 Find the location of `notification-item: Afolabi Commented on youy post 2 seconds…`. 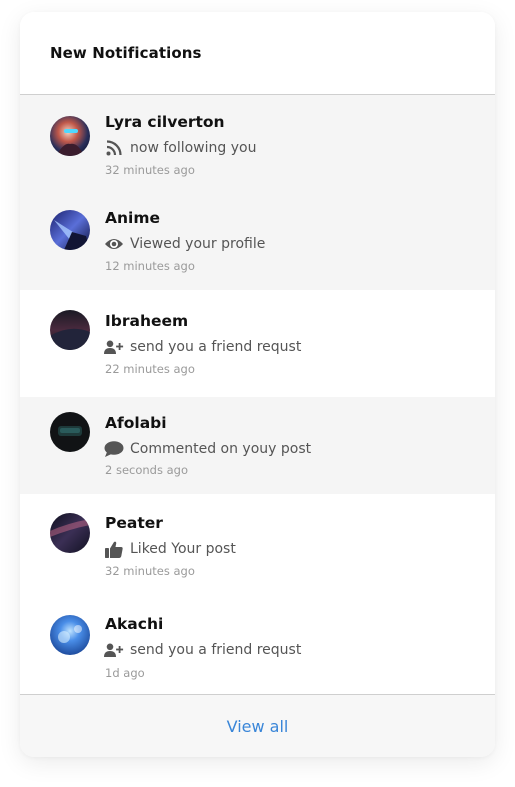

notification-item: Afolabi Commented on youy post 2 seconds… is located at coordinates (257, 445).